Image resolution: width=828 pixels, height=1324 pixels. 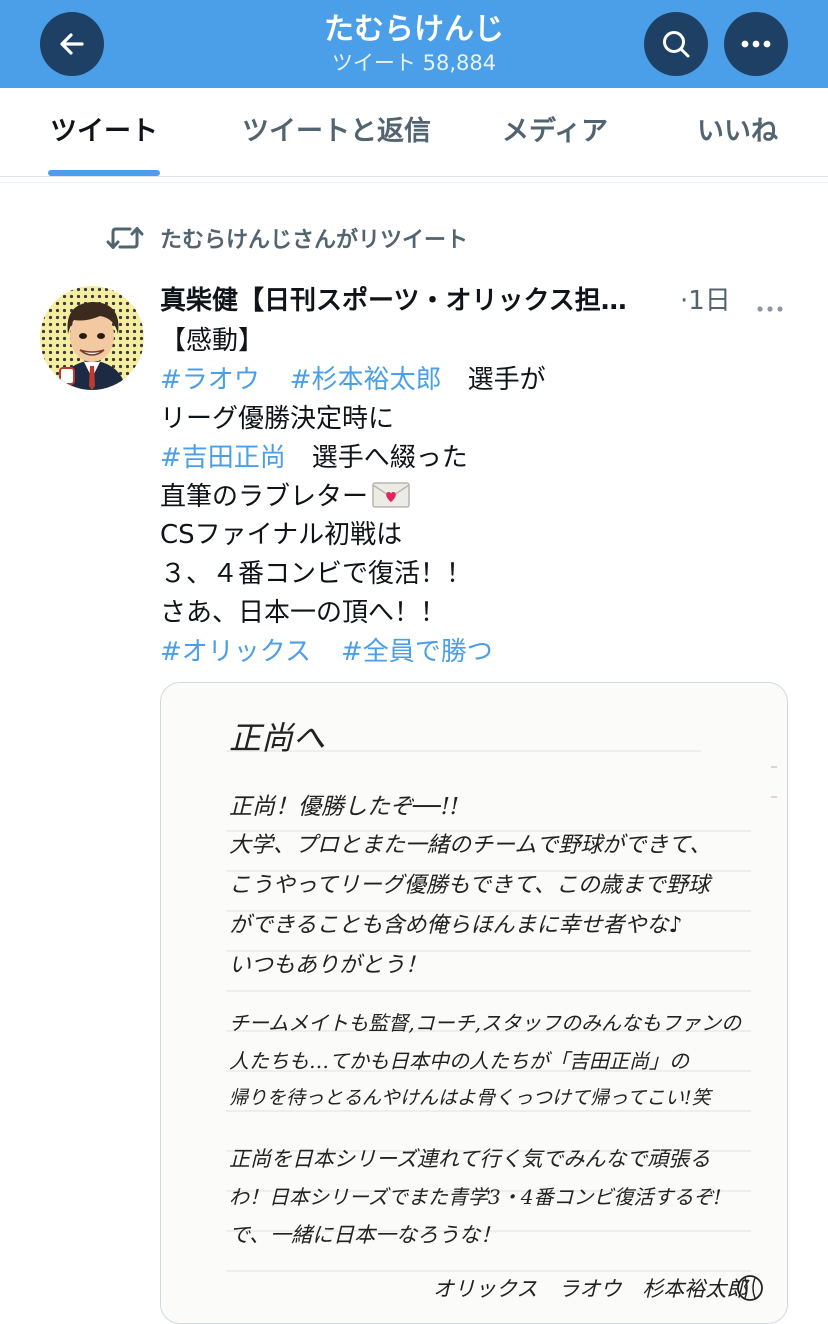 I want to click on tab-tweets-and-replies: ツイートと返信, so click(x=336, y=132).